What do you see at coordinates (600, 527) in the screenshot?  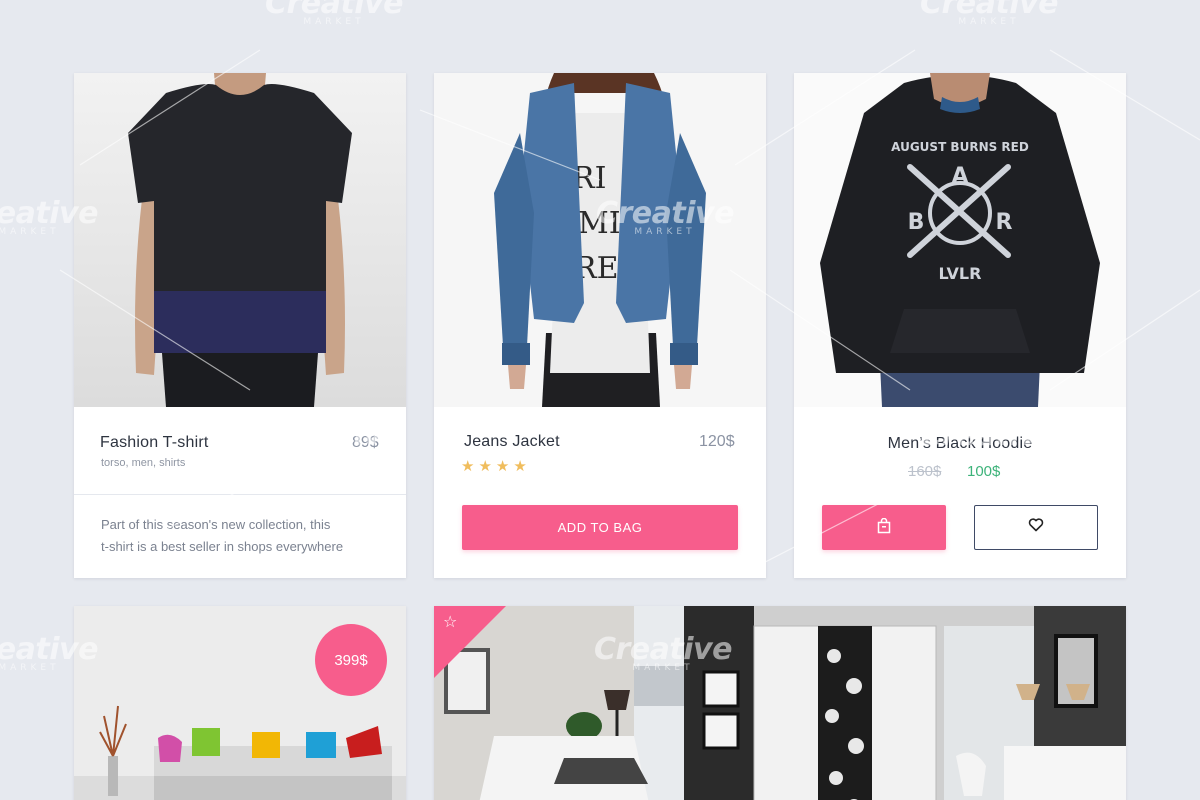 I see `add-to-bag-button: ADD TO BAG` at bounding box center [600, 527].